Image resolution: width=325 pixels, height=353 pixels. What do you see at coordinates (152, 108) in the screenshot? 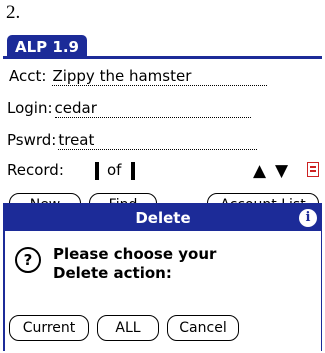
I see `login-field: cedar` at bounding box center [152, 108].